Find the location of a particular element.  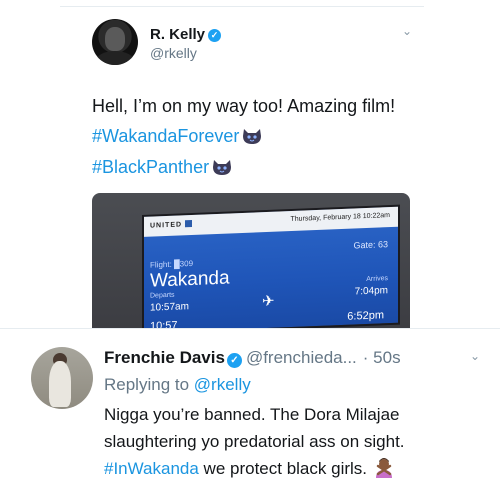

airline-name: UNITED is located at coordinates (171, 224).